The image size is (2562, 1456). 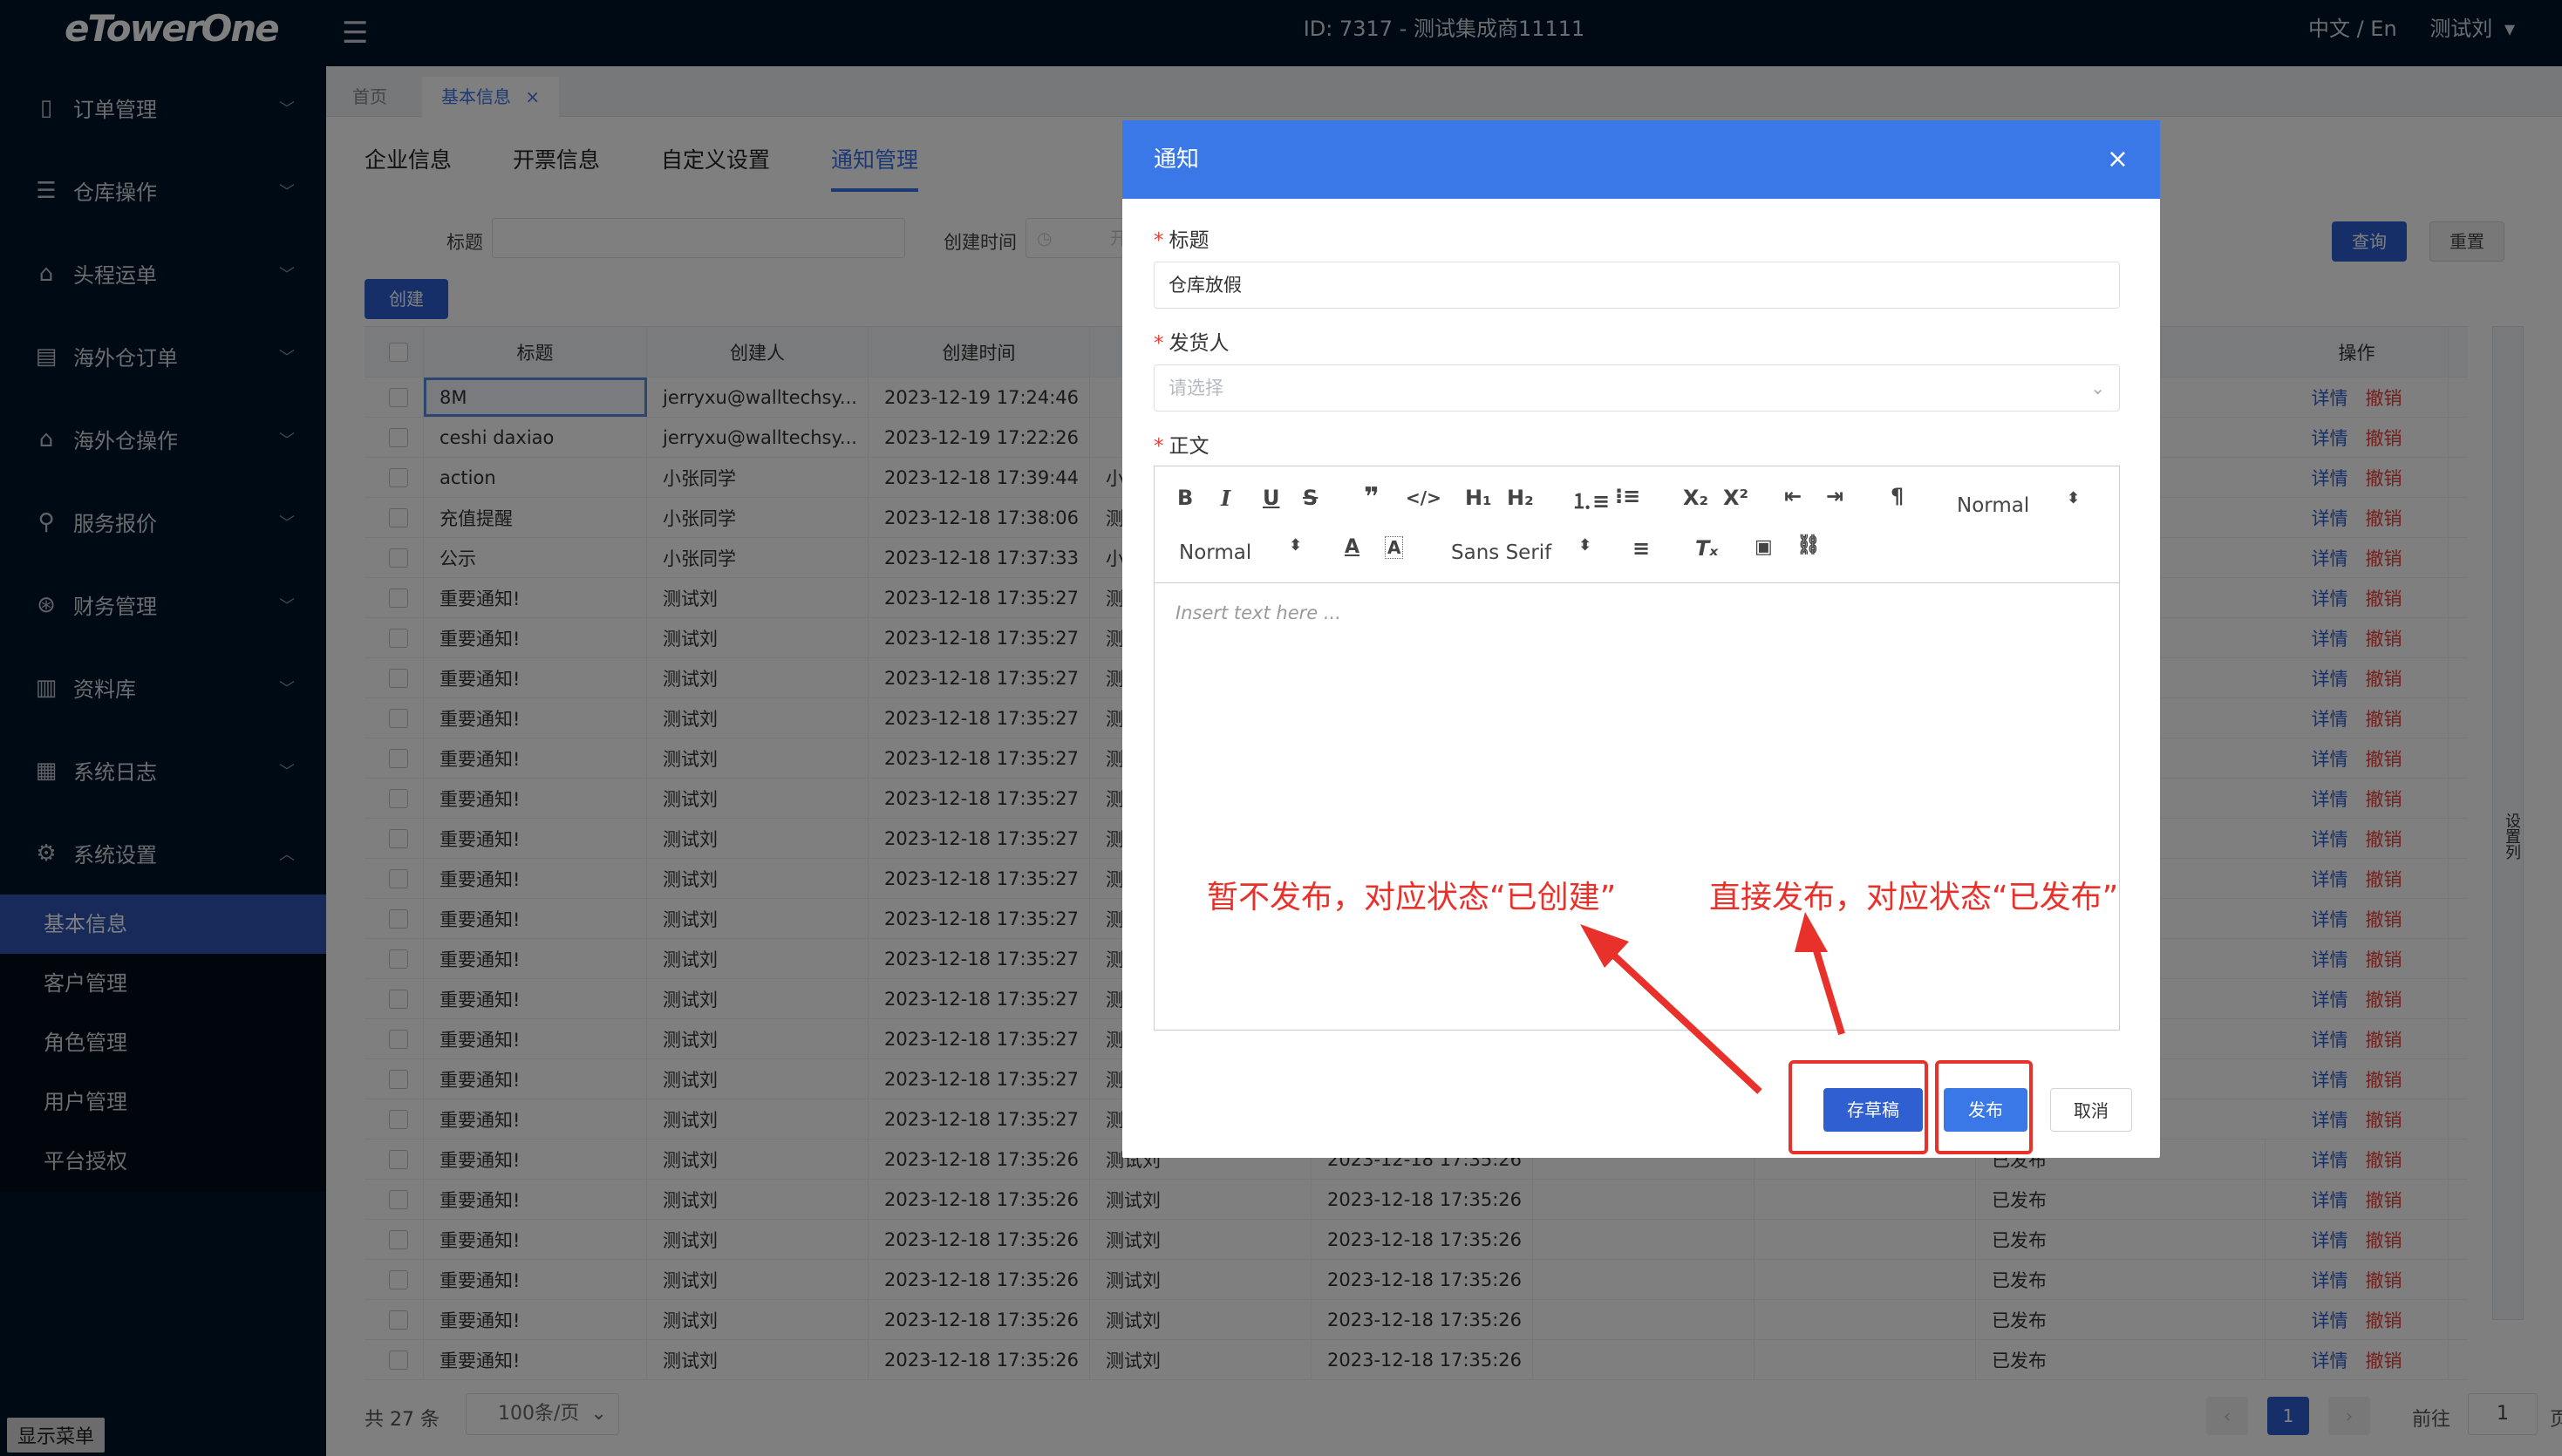 What do you see at coordinates (1225, 498) in the screenshot?
I see `italic-icon: I` at bounding box center [1225, 498].